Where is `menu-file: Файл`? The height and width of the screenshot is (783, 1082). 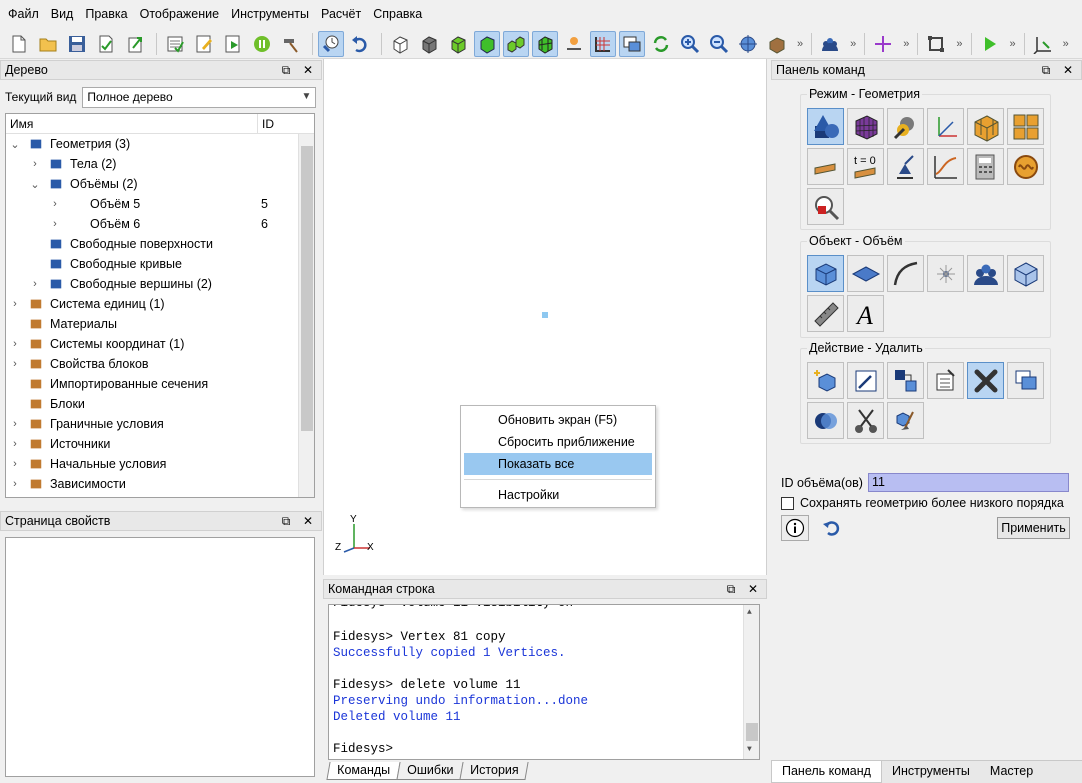 menu-file: Файл is located at coordinates (23, 14).